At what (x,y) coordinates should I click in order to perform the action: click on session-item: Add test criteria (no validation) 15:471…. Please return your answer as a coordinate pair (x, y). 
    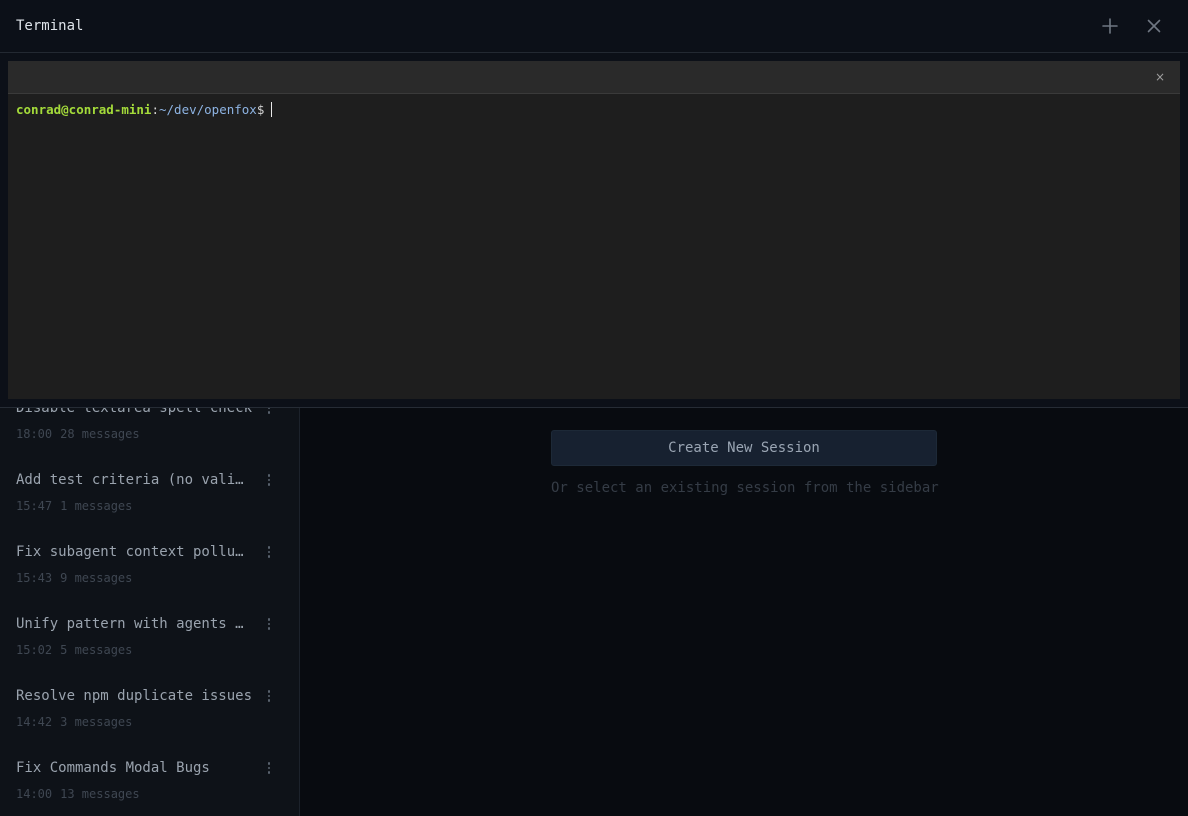
    Looking at the image, I should click on (149, 502).